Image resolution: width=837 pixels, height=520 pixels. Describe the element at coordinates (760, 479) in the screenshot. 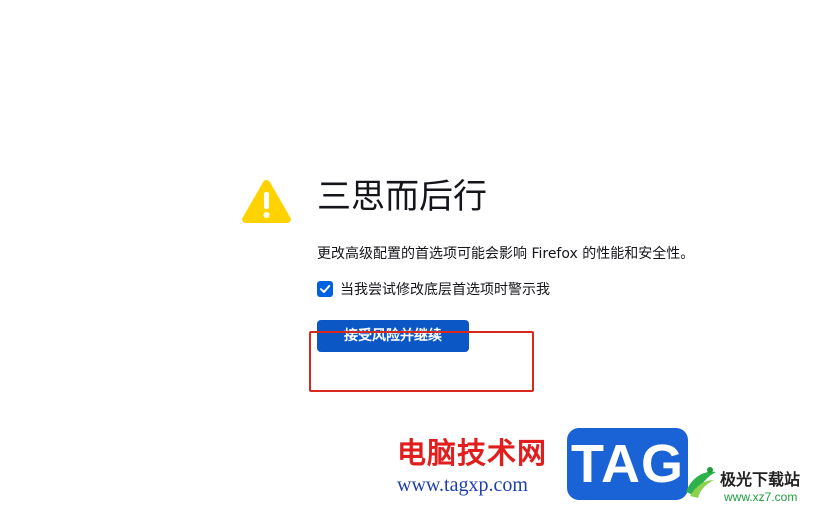

I see `watermark-download-site: 极光下载站` at that location.